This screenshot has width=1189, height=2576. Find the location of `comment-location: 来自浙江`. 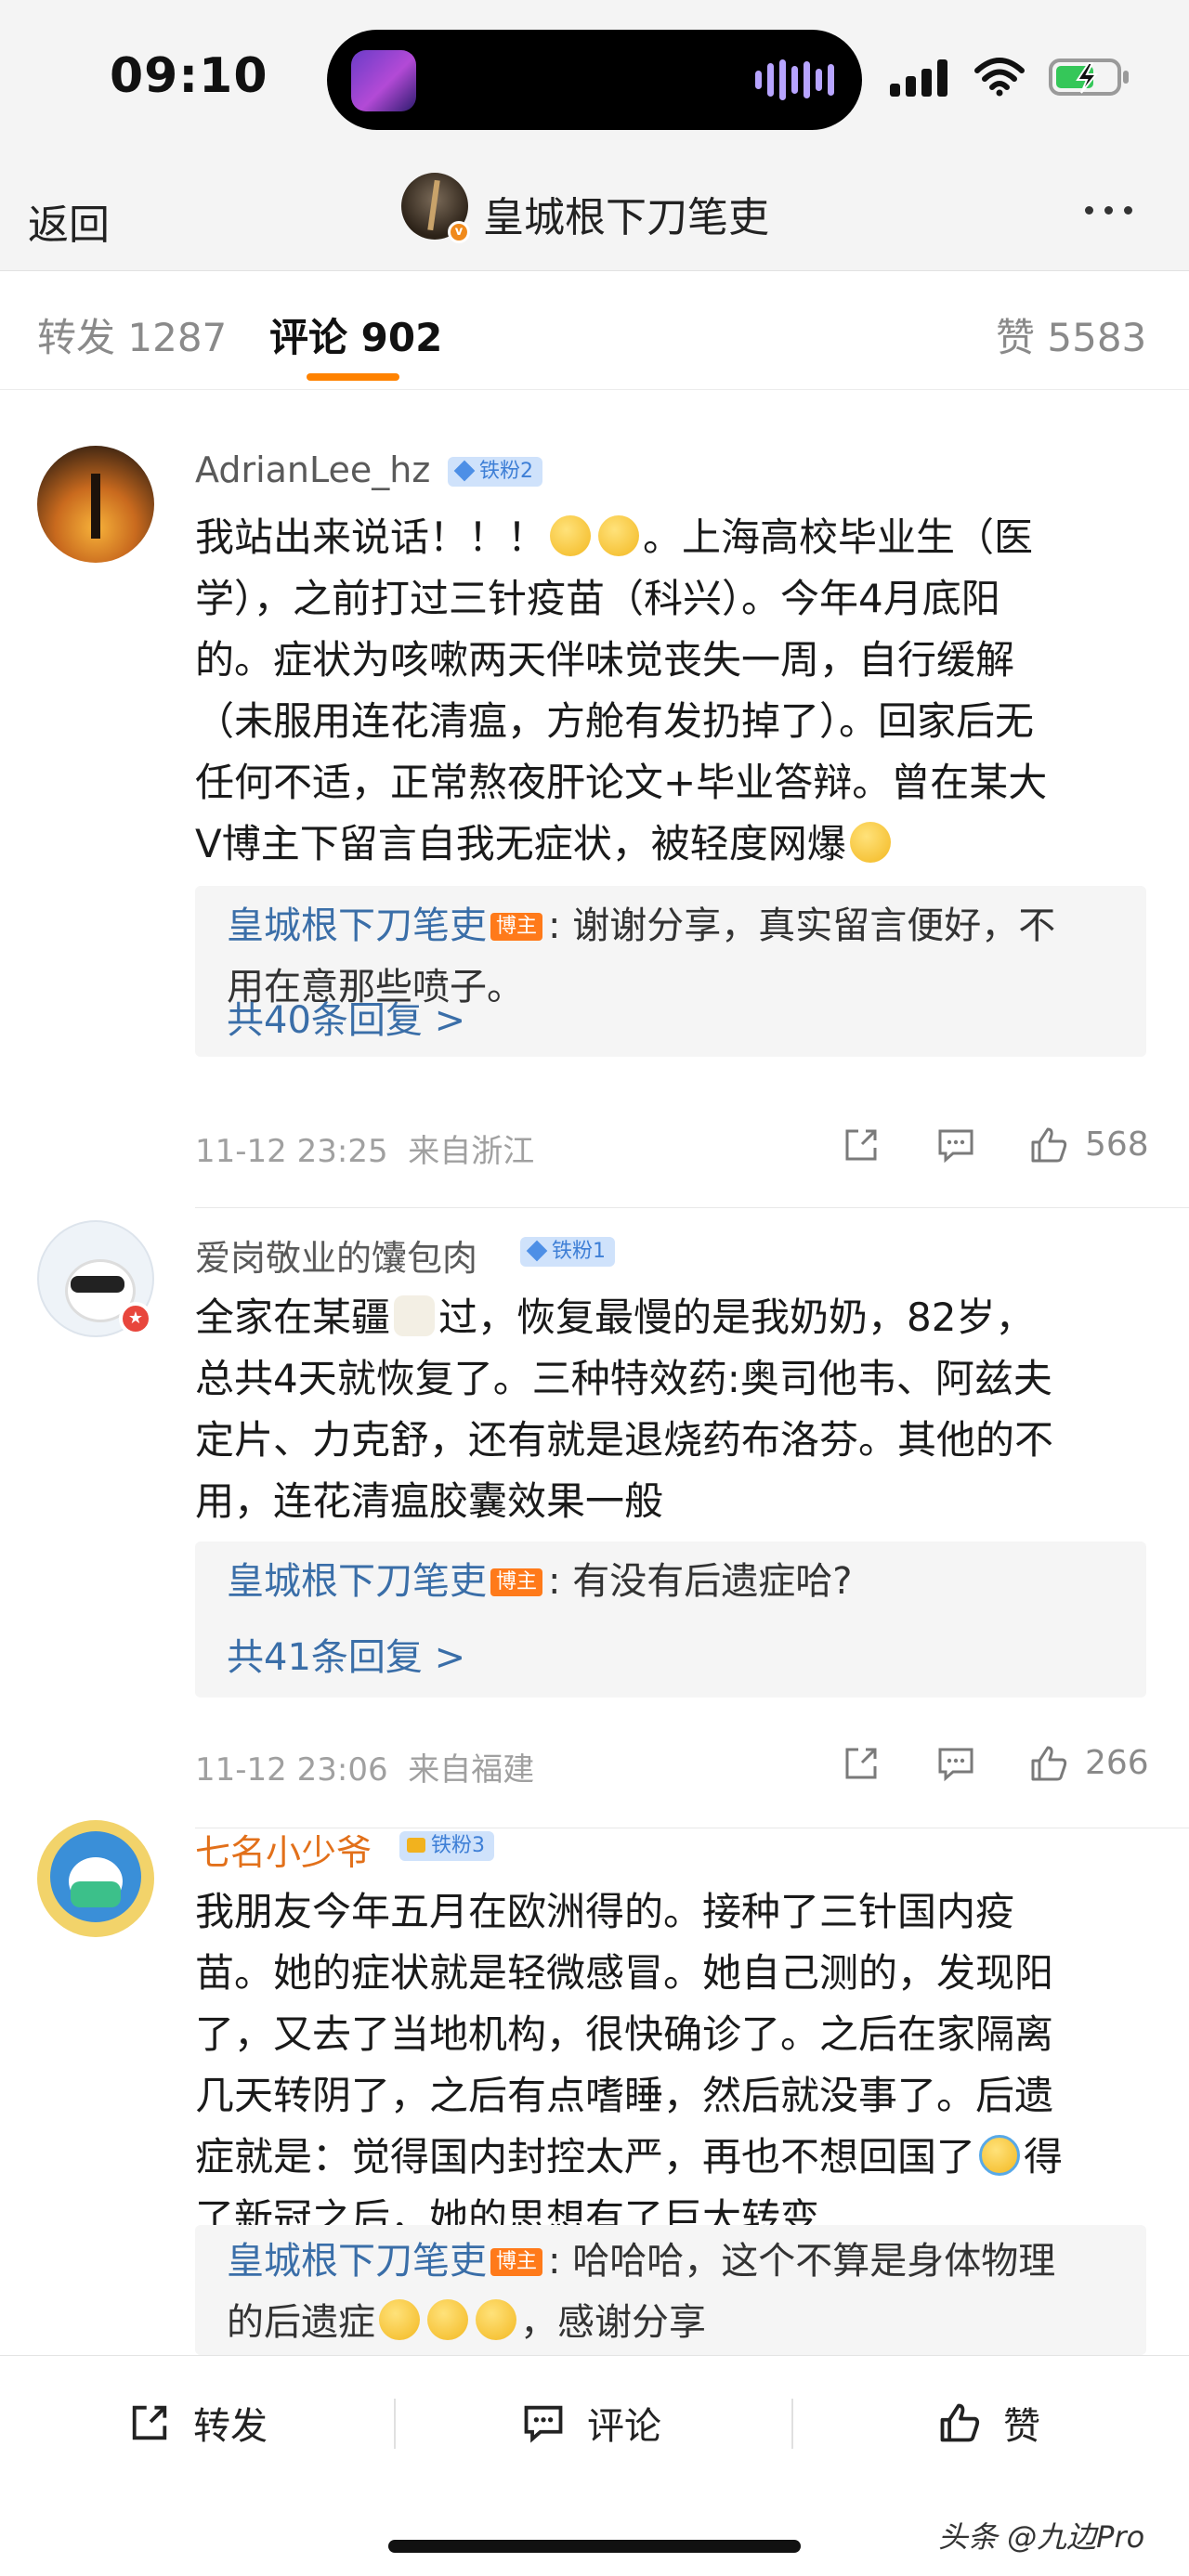

comment-location: 来自浙江 is located at coordinates (472, 1151).